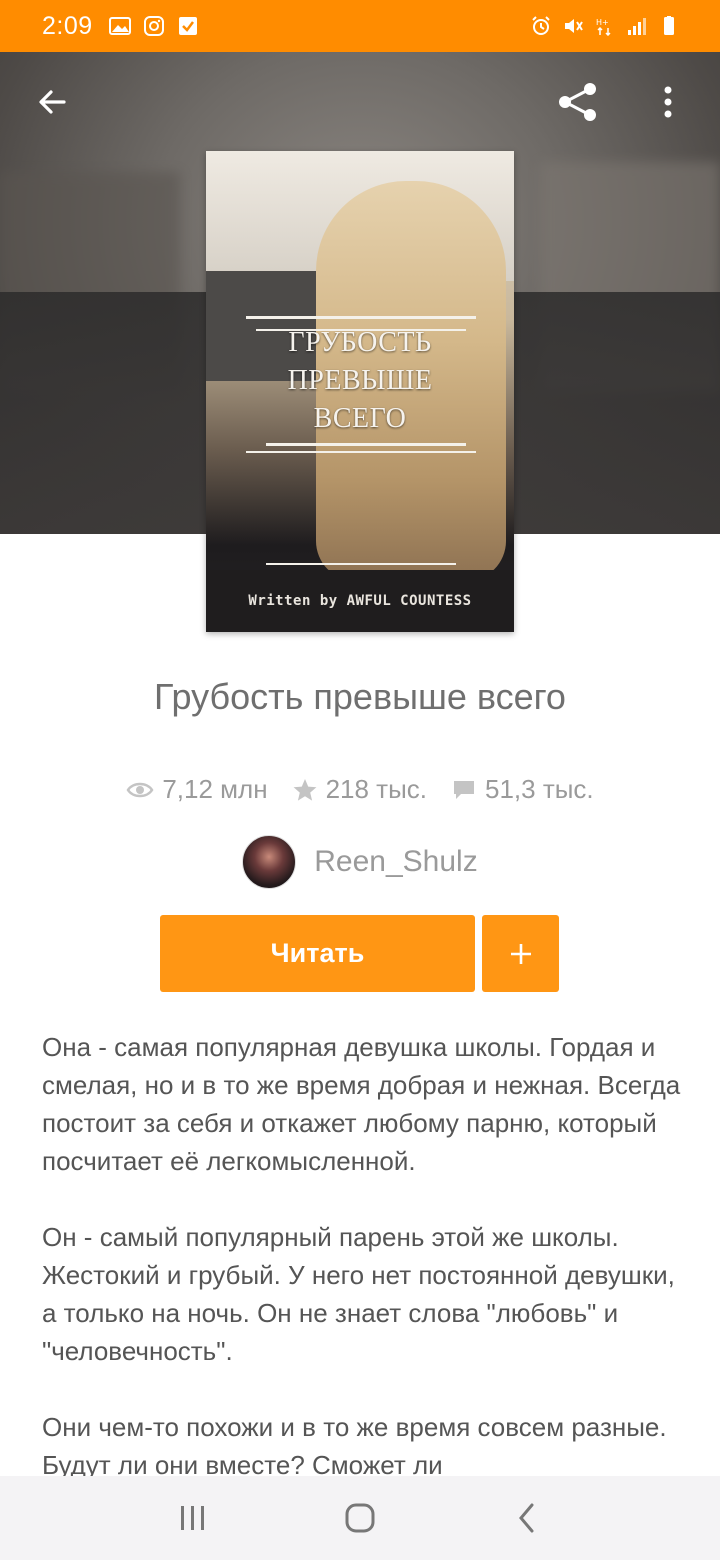 The height and width of the screenshot is (1560, 720). Describe the element at coordinates (187, 26) in the screenshot. I see `check-icon` at that location.